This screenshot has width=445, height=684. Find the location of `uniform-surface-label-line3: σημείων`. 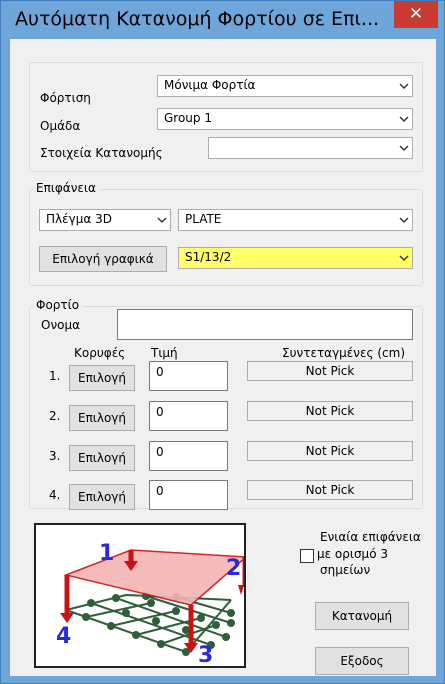

uniform-surface-label-line3: σημείων is located at coordinates (345, 570).